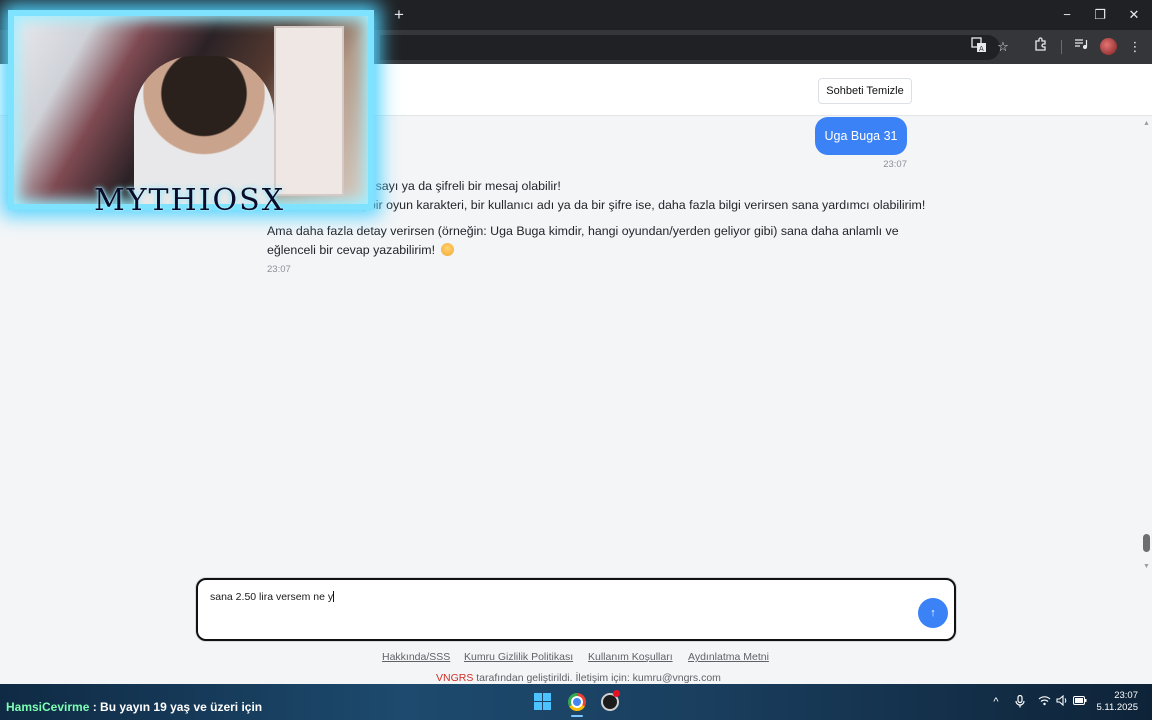 The image size is (1152, 720). What do you see at coordinates (981, 49) in the screenshot?
I see `svg-text: A` at bounding box center [981, 49].